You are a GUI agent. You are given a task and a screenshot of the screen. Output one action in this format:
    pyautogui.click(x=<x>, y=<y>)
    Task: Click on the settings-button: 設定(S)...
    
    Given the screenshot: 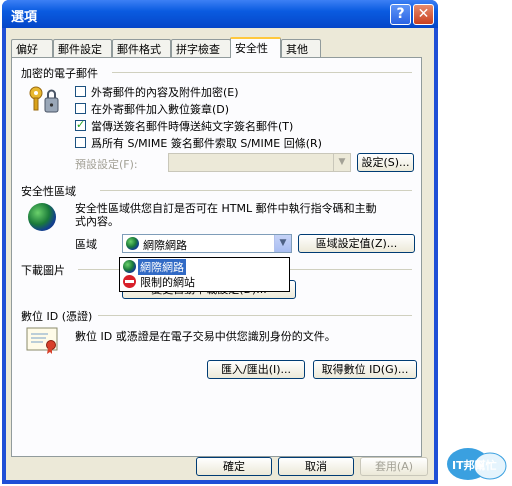 What is the action you would take?
    pyautogui.click(x=385, y=162)
    